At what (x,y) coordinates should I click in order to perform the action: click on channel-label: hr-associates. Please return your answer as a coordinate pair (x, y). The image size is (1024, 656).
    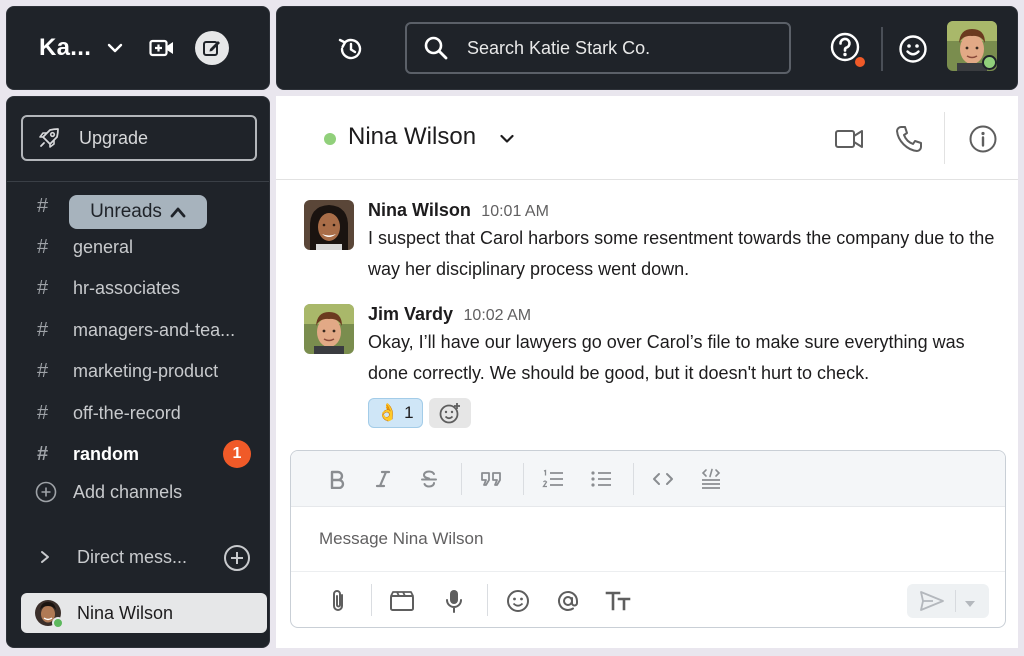
    Looking at the image, I should click on (127, 287).